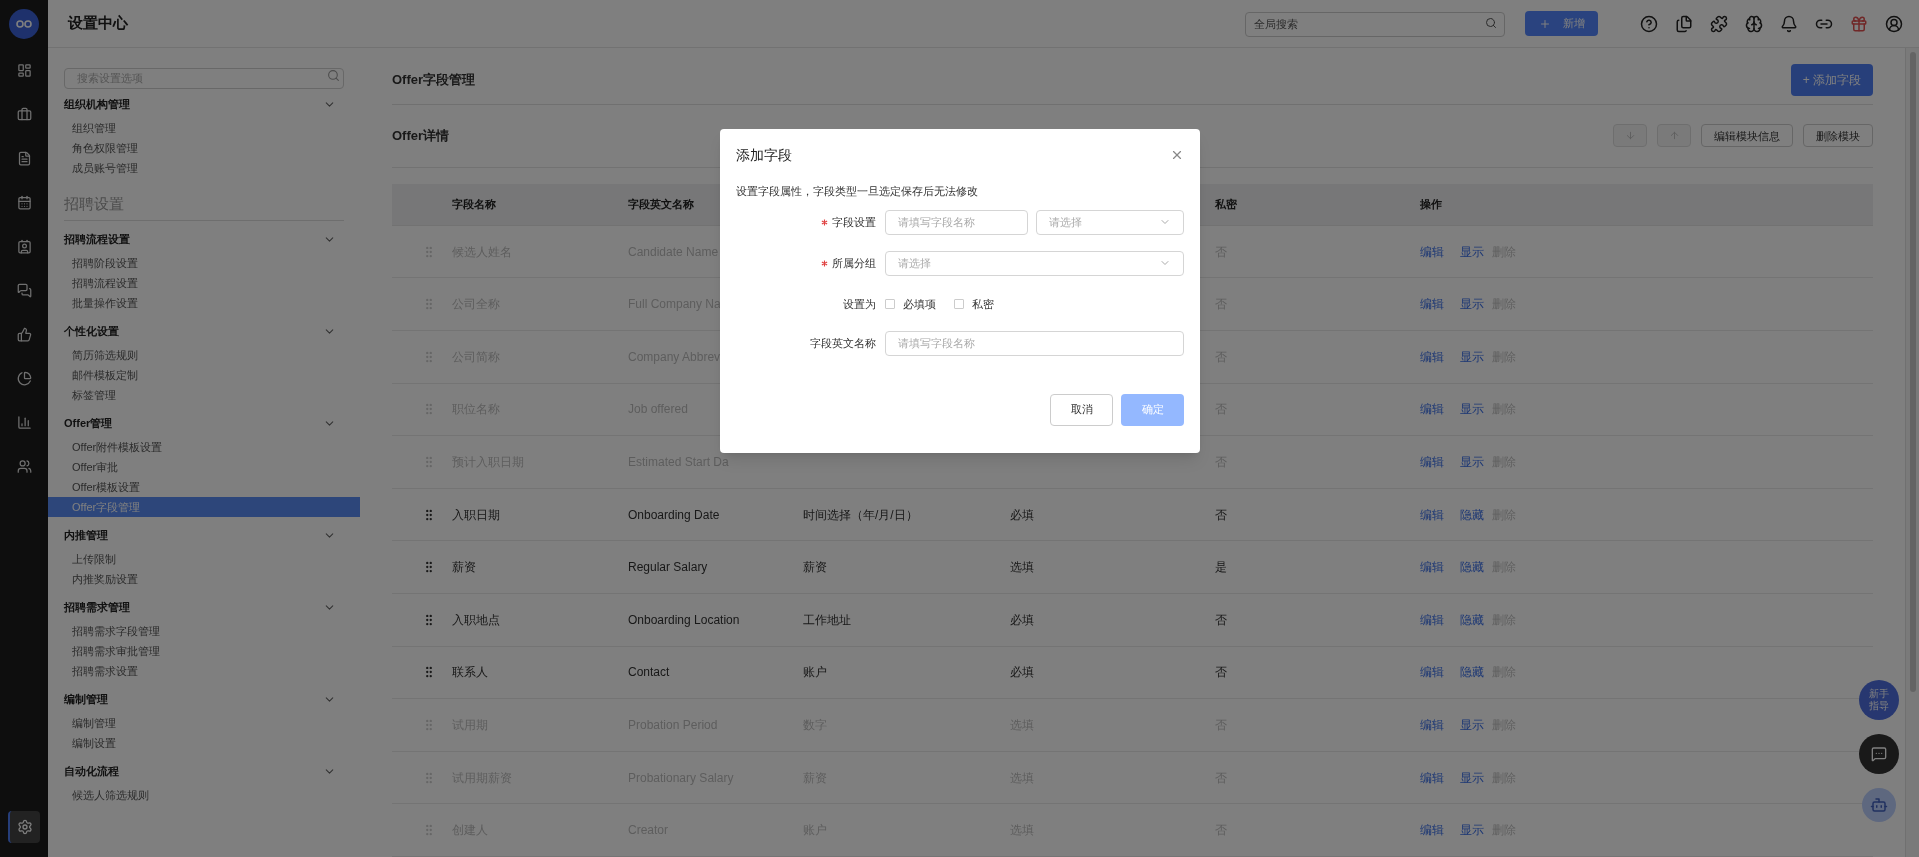  I want to click on sidebar-item: 候选人筛选规则, so click(204, 795).